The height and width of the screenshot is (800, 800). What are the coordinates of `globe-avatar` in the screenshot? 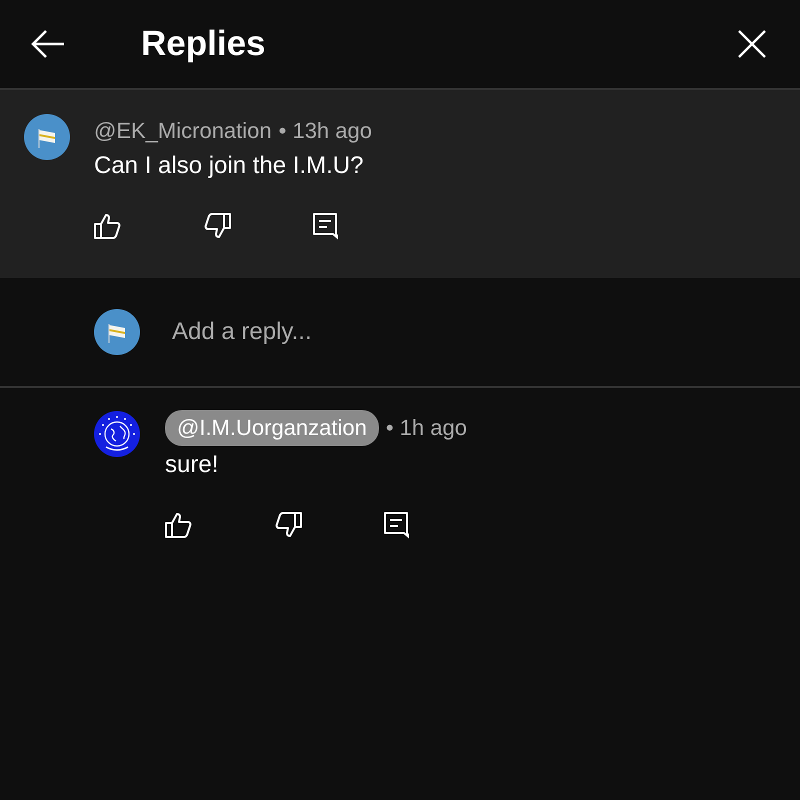 It's located at (117, 434).